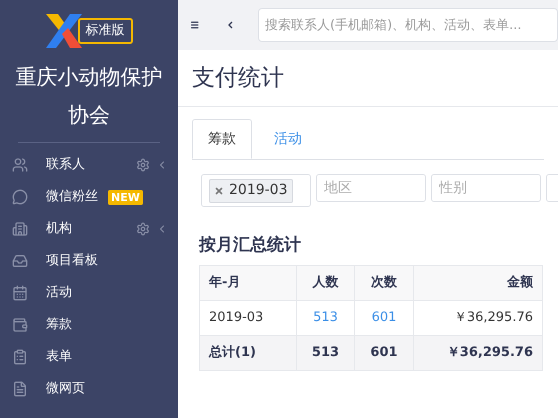 The width and height of the screenshot is (558, 418). Describe the element at coordinates (478, 317) in the screenshot. I see `table-cell: ￥36,295.76` at that location.